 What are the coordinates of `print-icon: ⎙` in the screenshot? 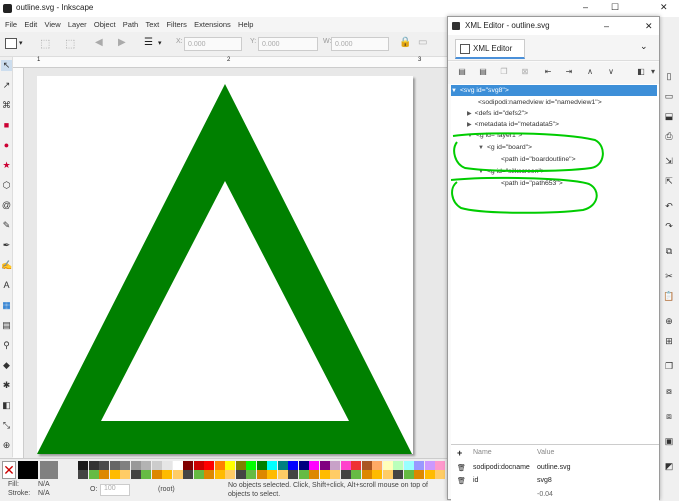 It's located at (669, 136).